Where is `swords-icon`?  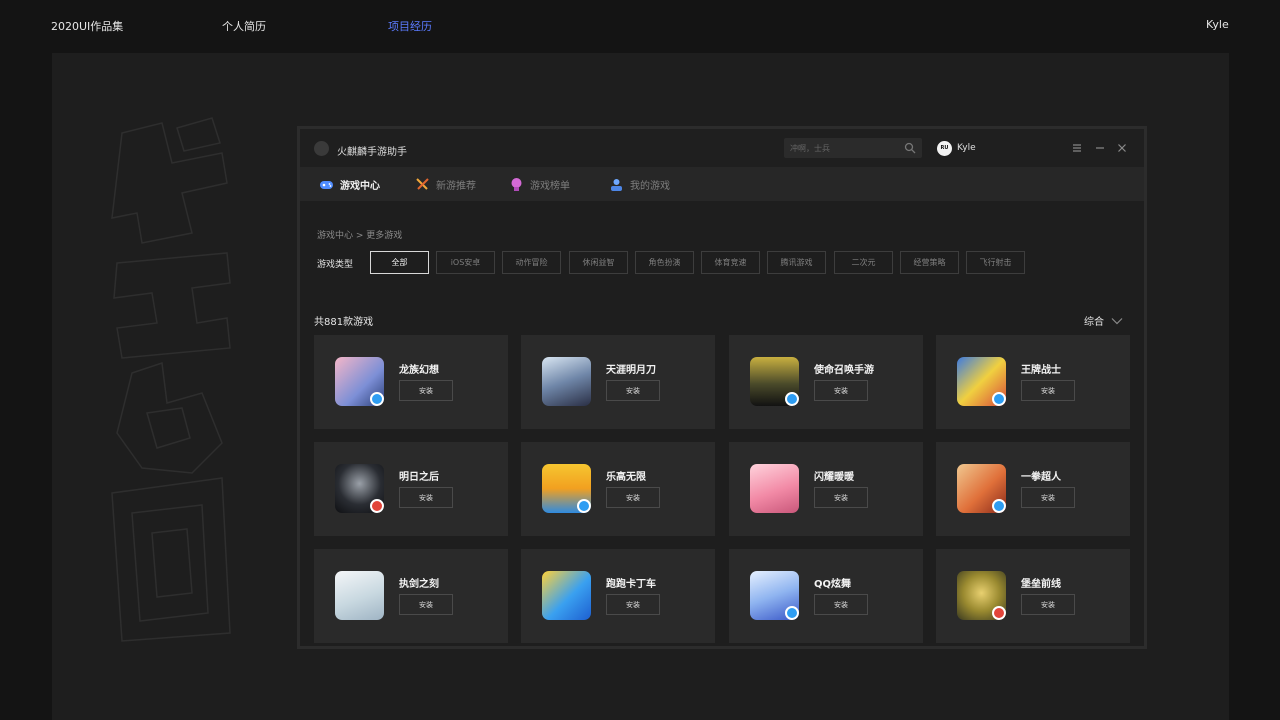 swords-icon is located at coordinates (422, 183).